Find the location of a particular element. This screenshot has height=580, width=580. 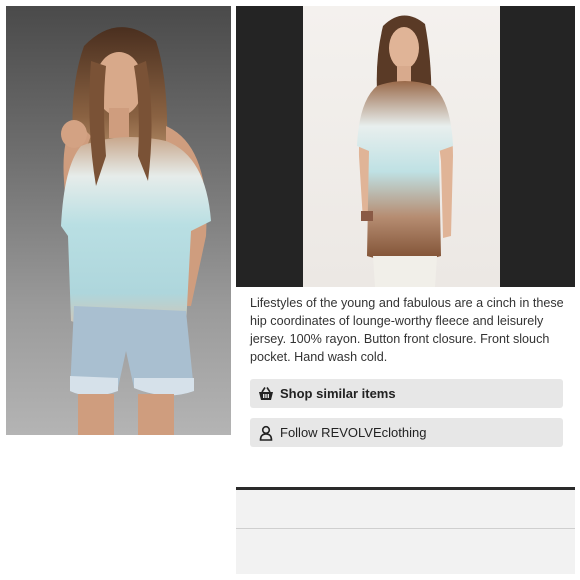

footer-divider is located at coordinates (405, 528).